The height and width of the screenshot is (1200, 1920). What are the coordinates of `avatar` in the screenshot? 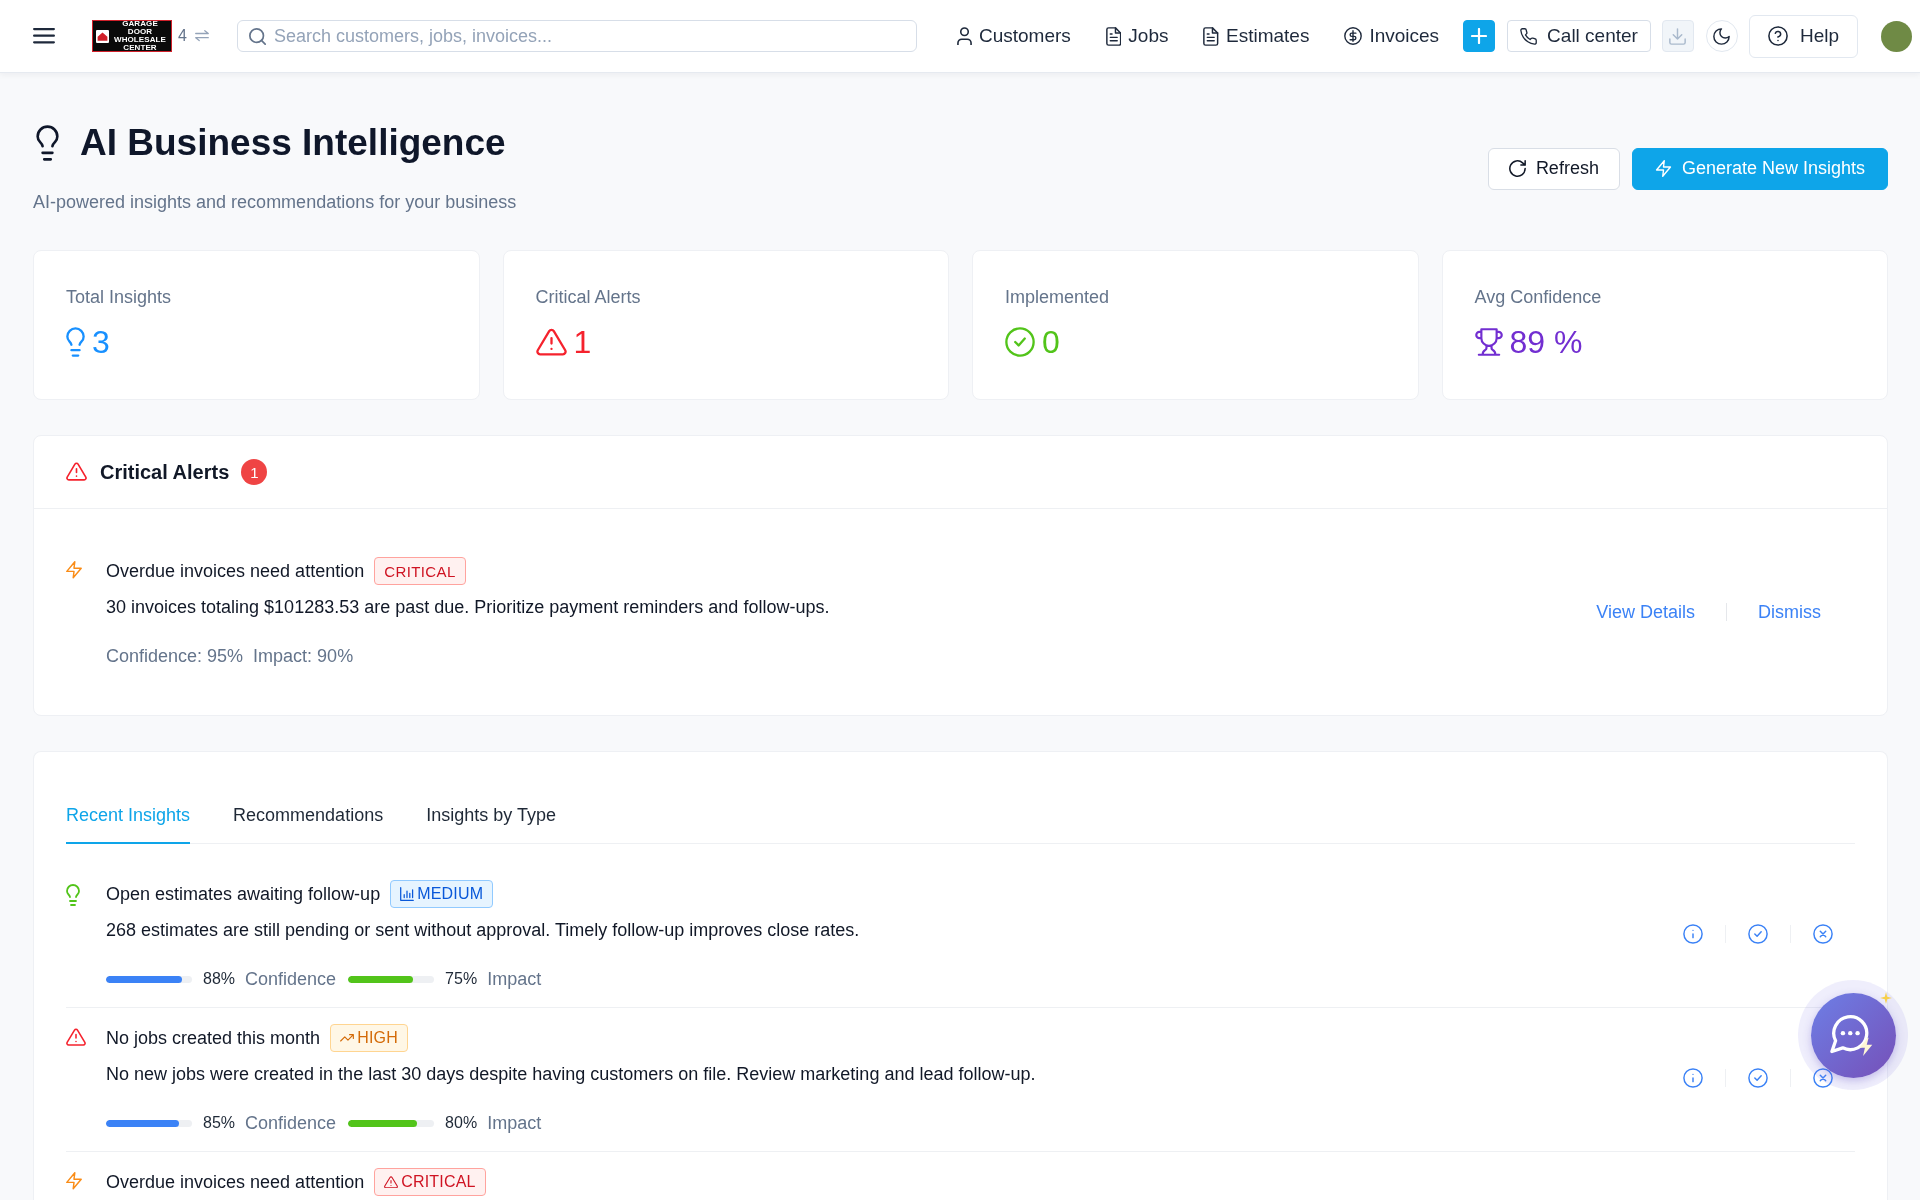 It's located at (1896, 36).